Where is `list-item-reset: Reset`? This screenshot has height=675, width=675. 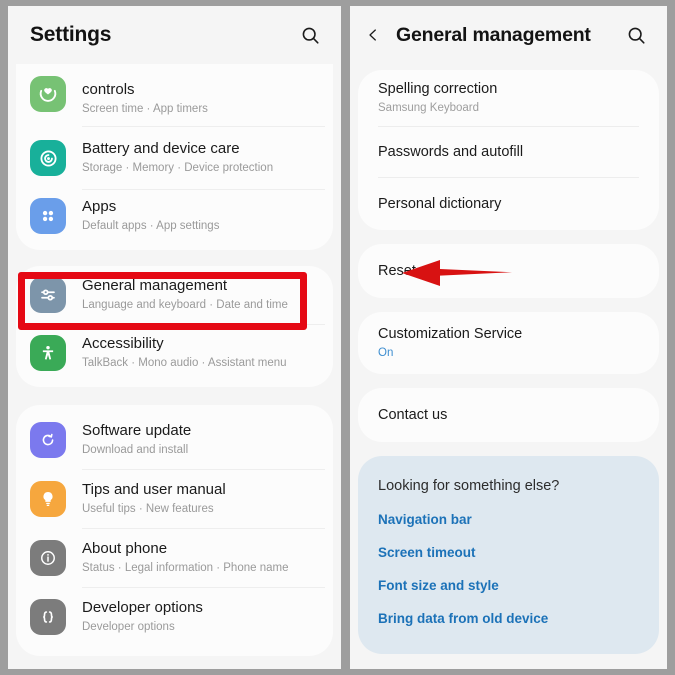
list-item-reset: Reset is located at coordinates (508, 271).